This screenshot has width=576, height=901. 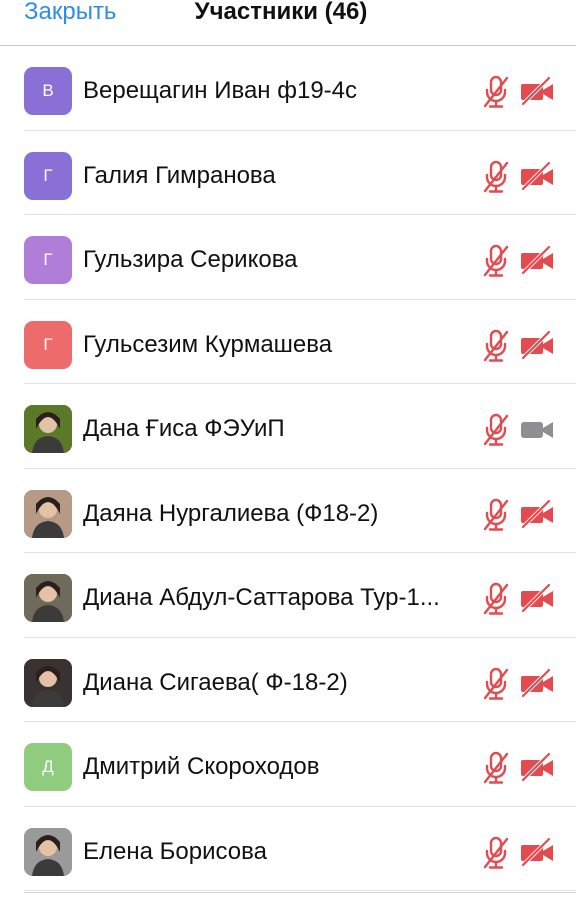 I want to click on divider, so click(x=300, y=892).